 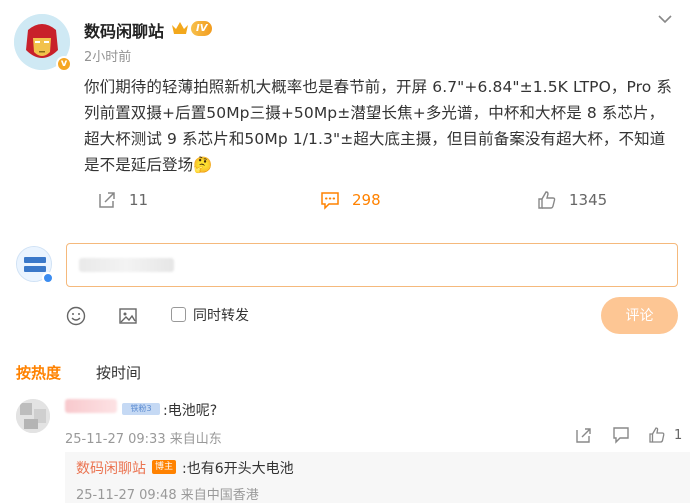 I want to click on comment-like-icon, so click(x=657, y=435).